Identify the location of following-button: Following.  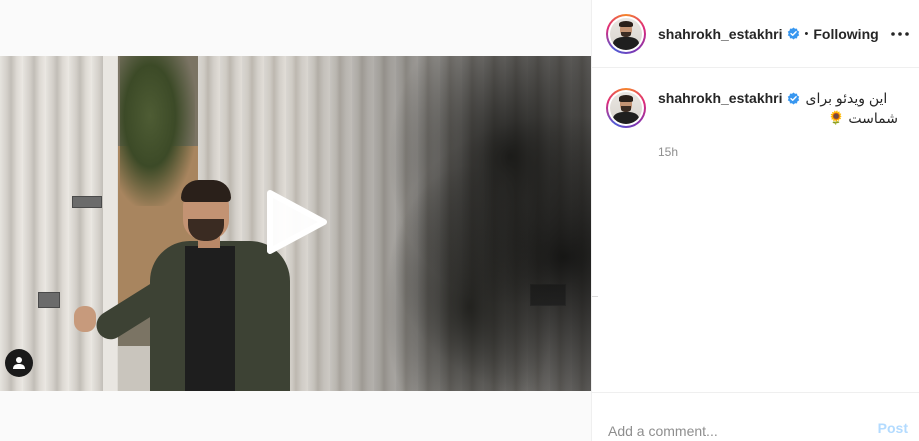
(845, 34).